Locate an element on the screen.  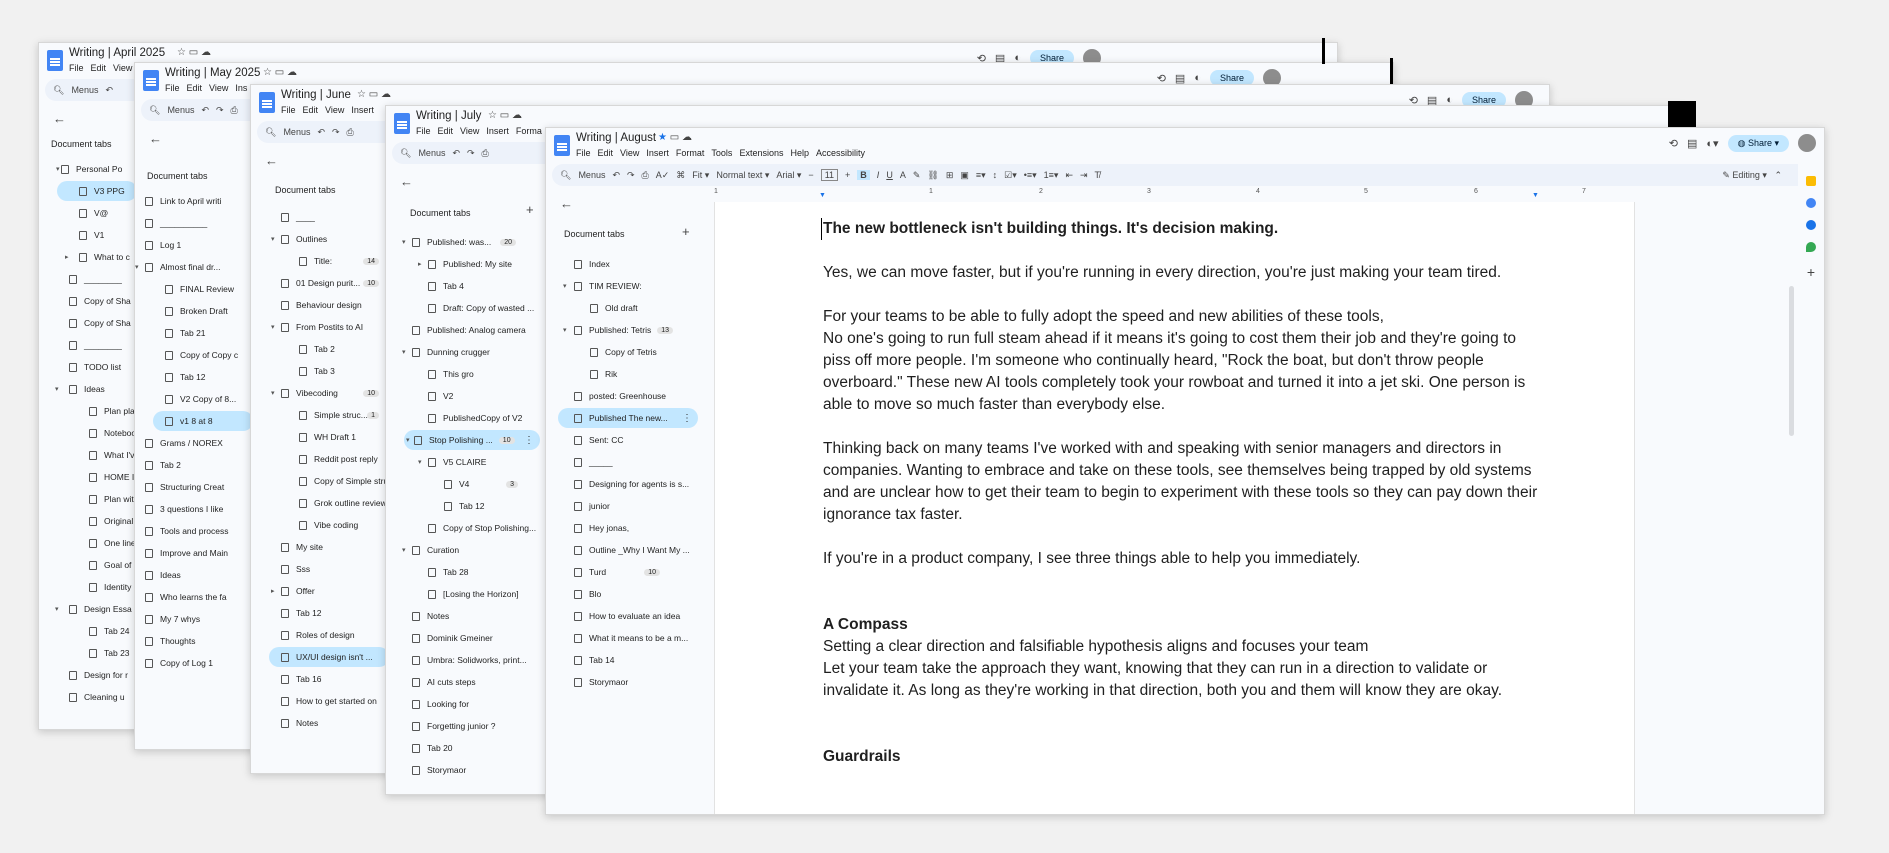
text-color-icon: A is located at coordinates (903, 175).